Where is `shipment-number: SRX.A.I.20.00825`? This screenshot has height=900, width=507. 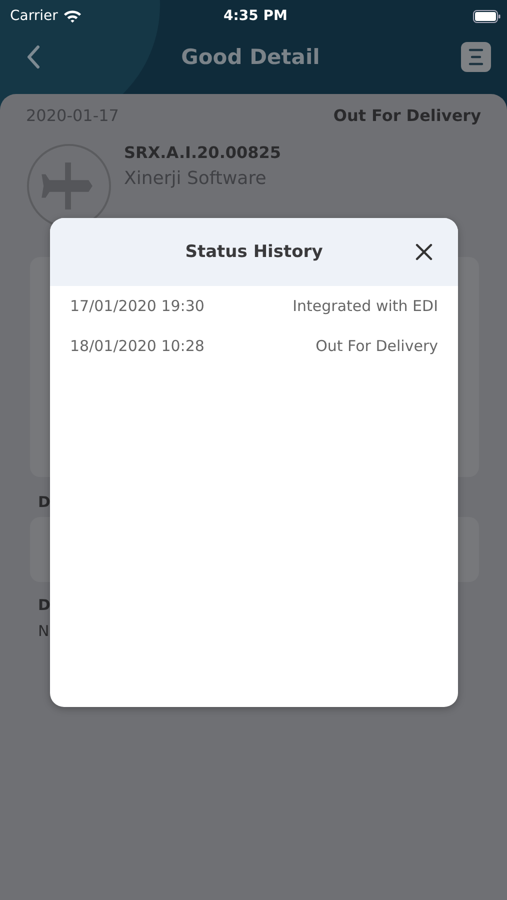 shipment-number: SRX.A.I.20.00825 is located at coordinates (203, 152).